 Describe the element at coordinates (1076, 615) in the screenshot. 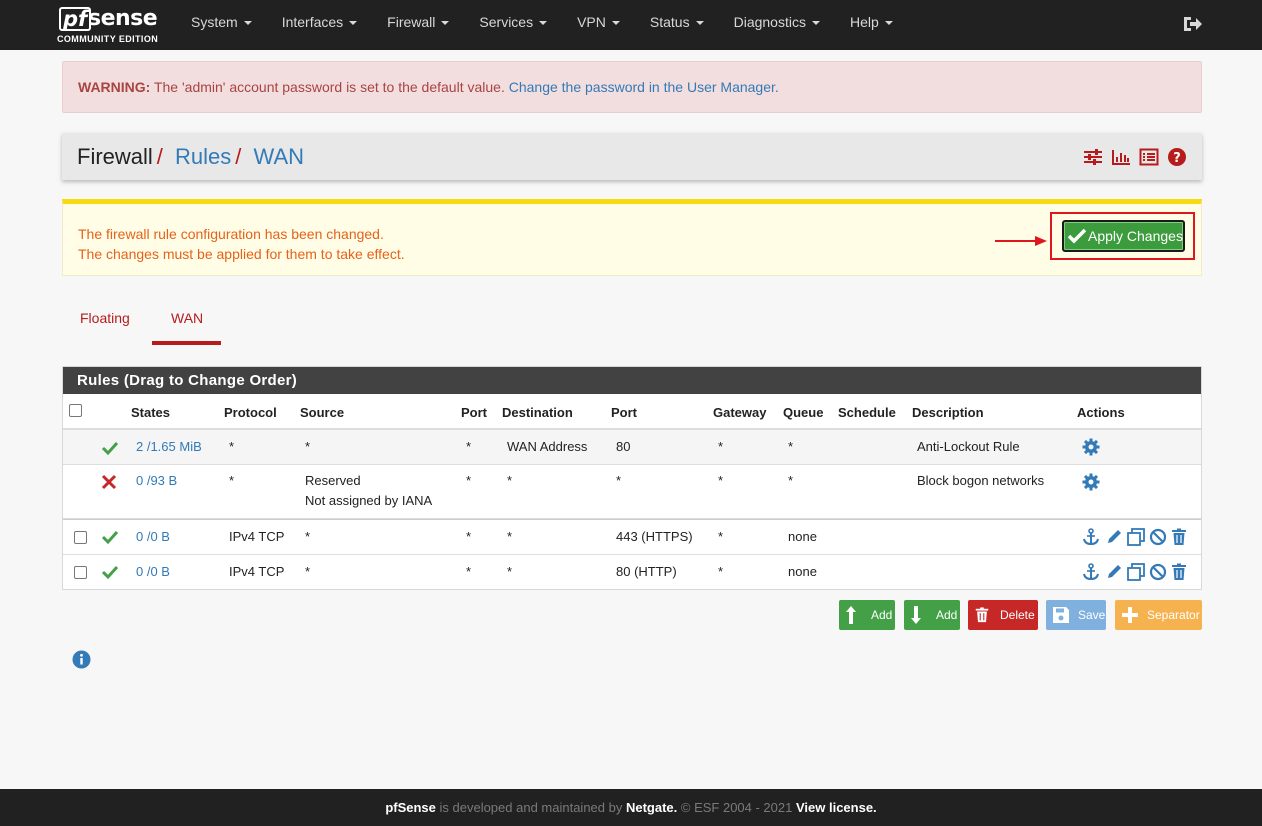

I see `save-button: Save` at that location.